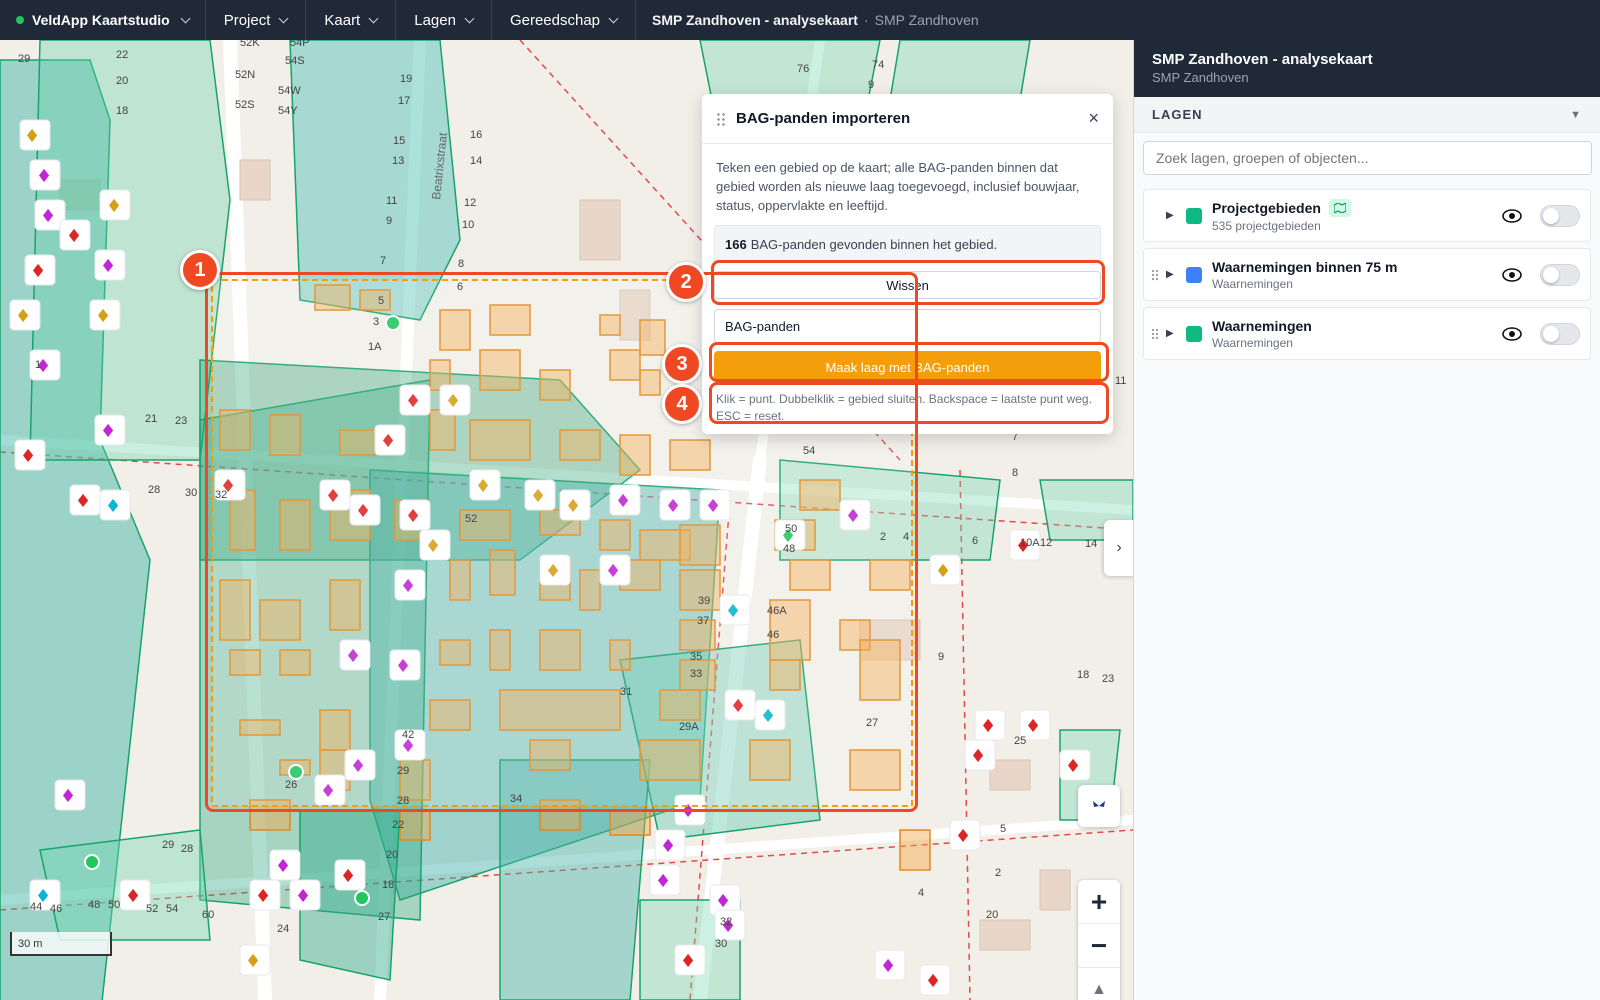  I want to click on house-number: 46, so click(773, 635).